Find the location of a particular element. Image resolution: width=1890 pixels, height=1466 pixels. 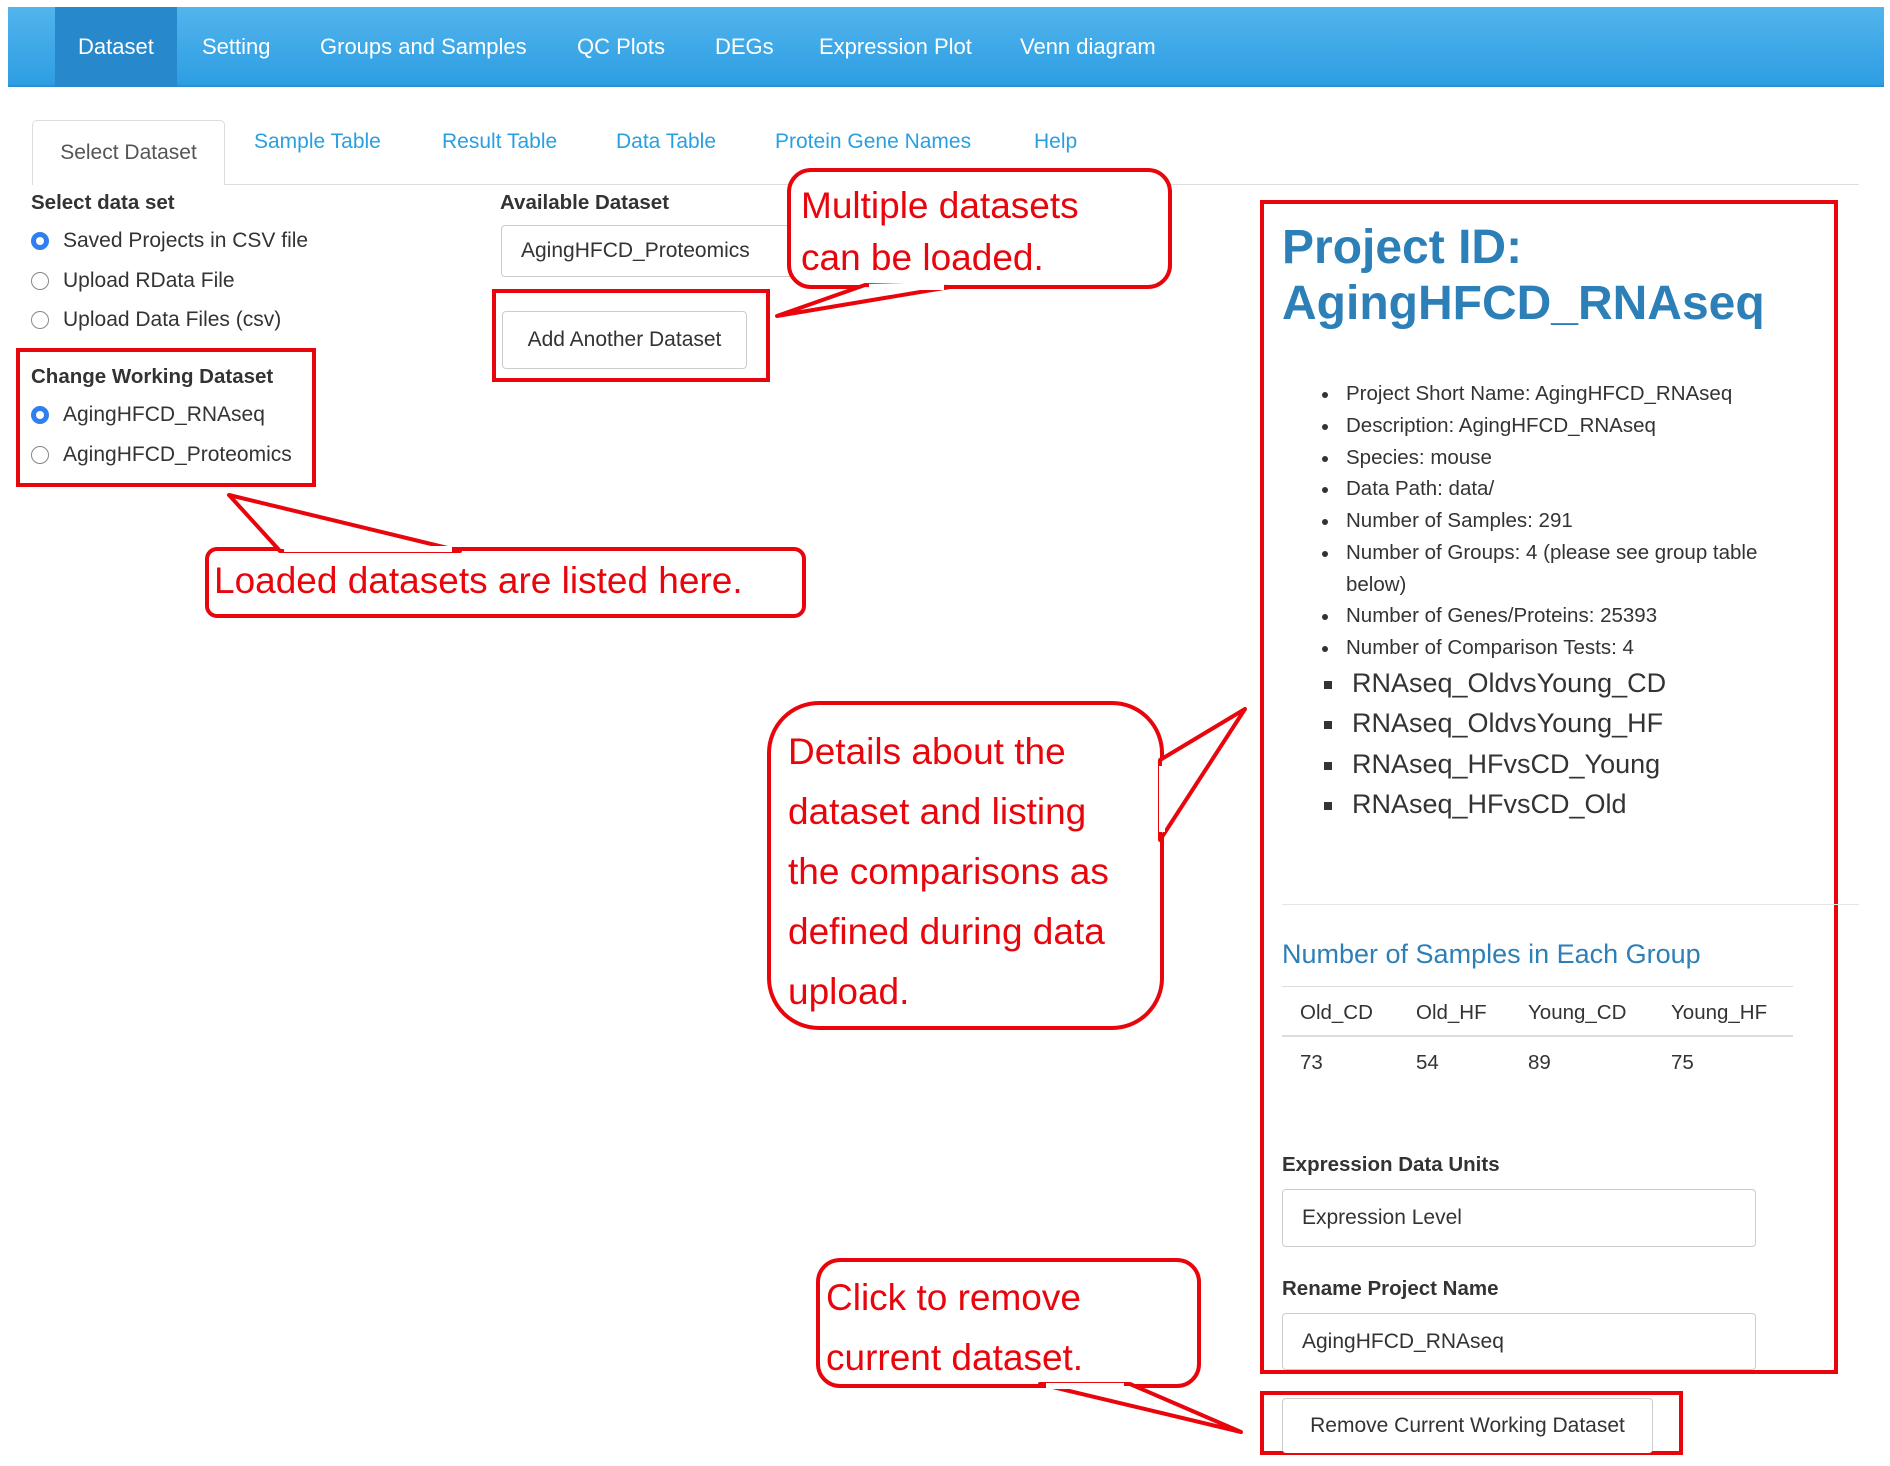

callout-line: Multiple datasets is located at coordinates (940, 205).